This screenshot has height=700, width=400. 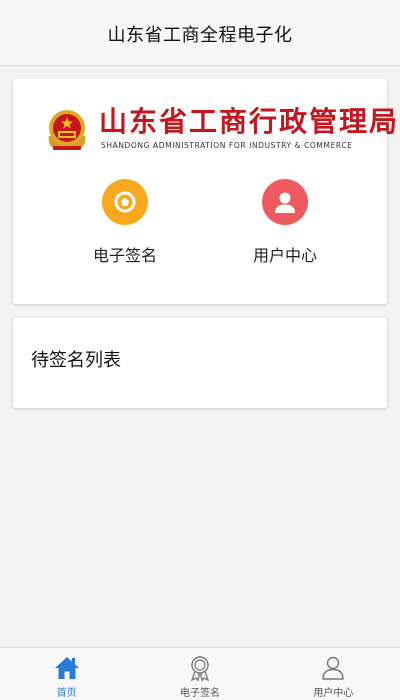 I want to click on e-signature-shortcut: 电子签名, so click(x=125, y=224).